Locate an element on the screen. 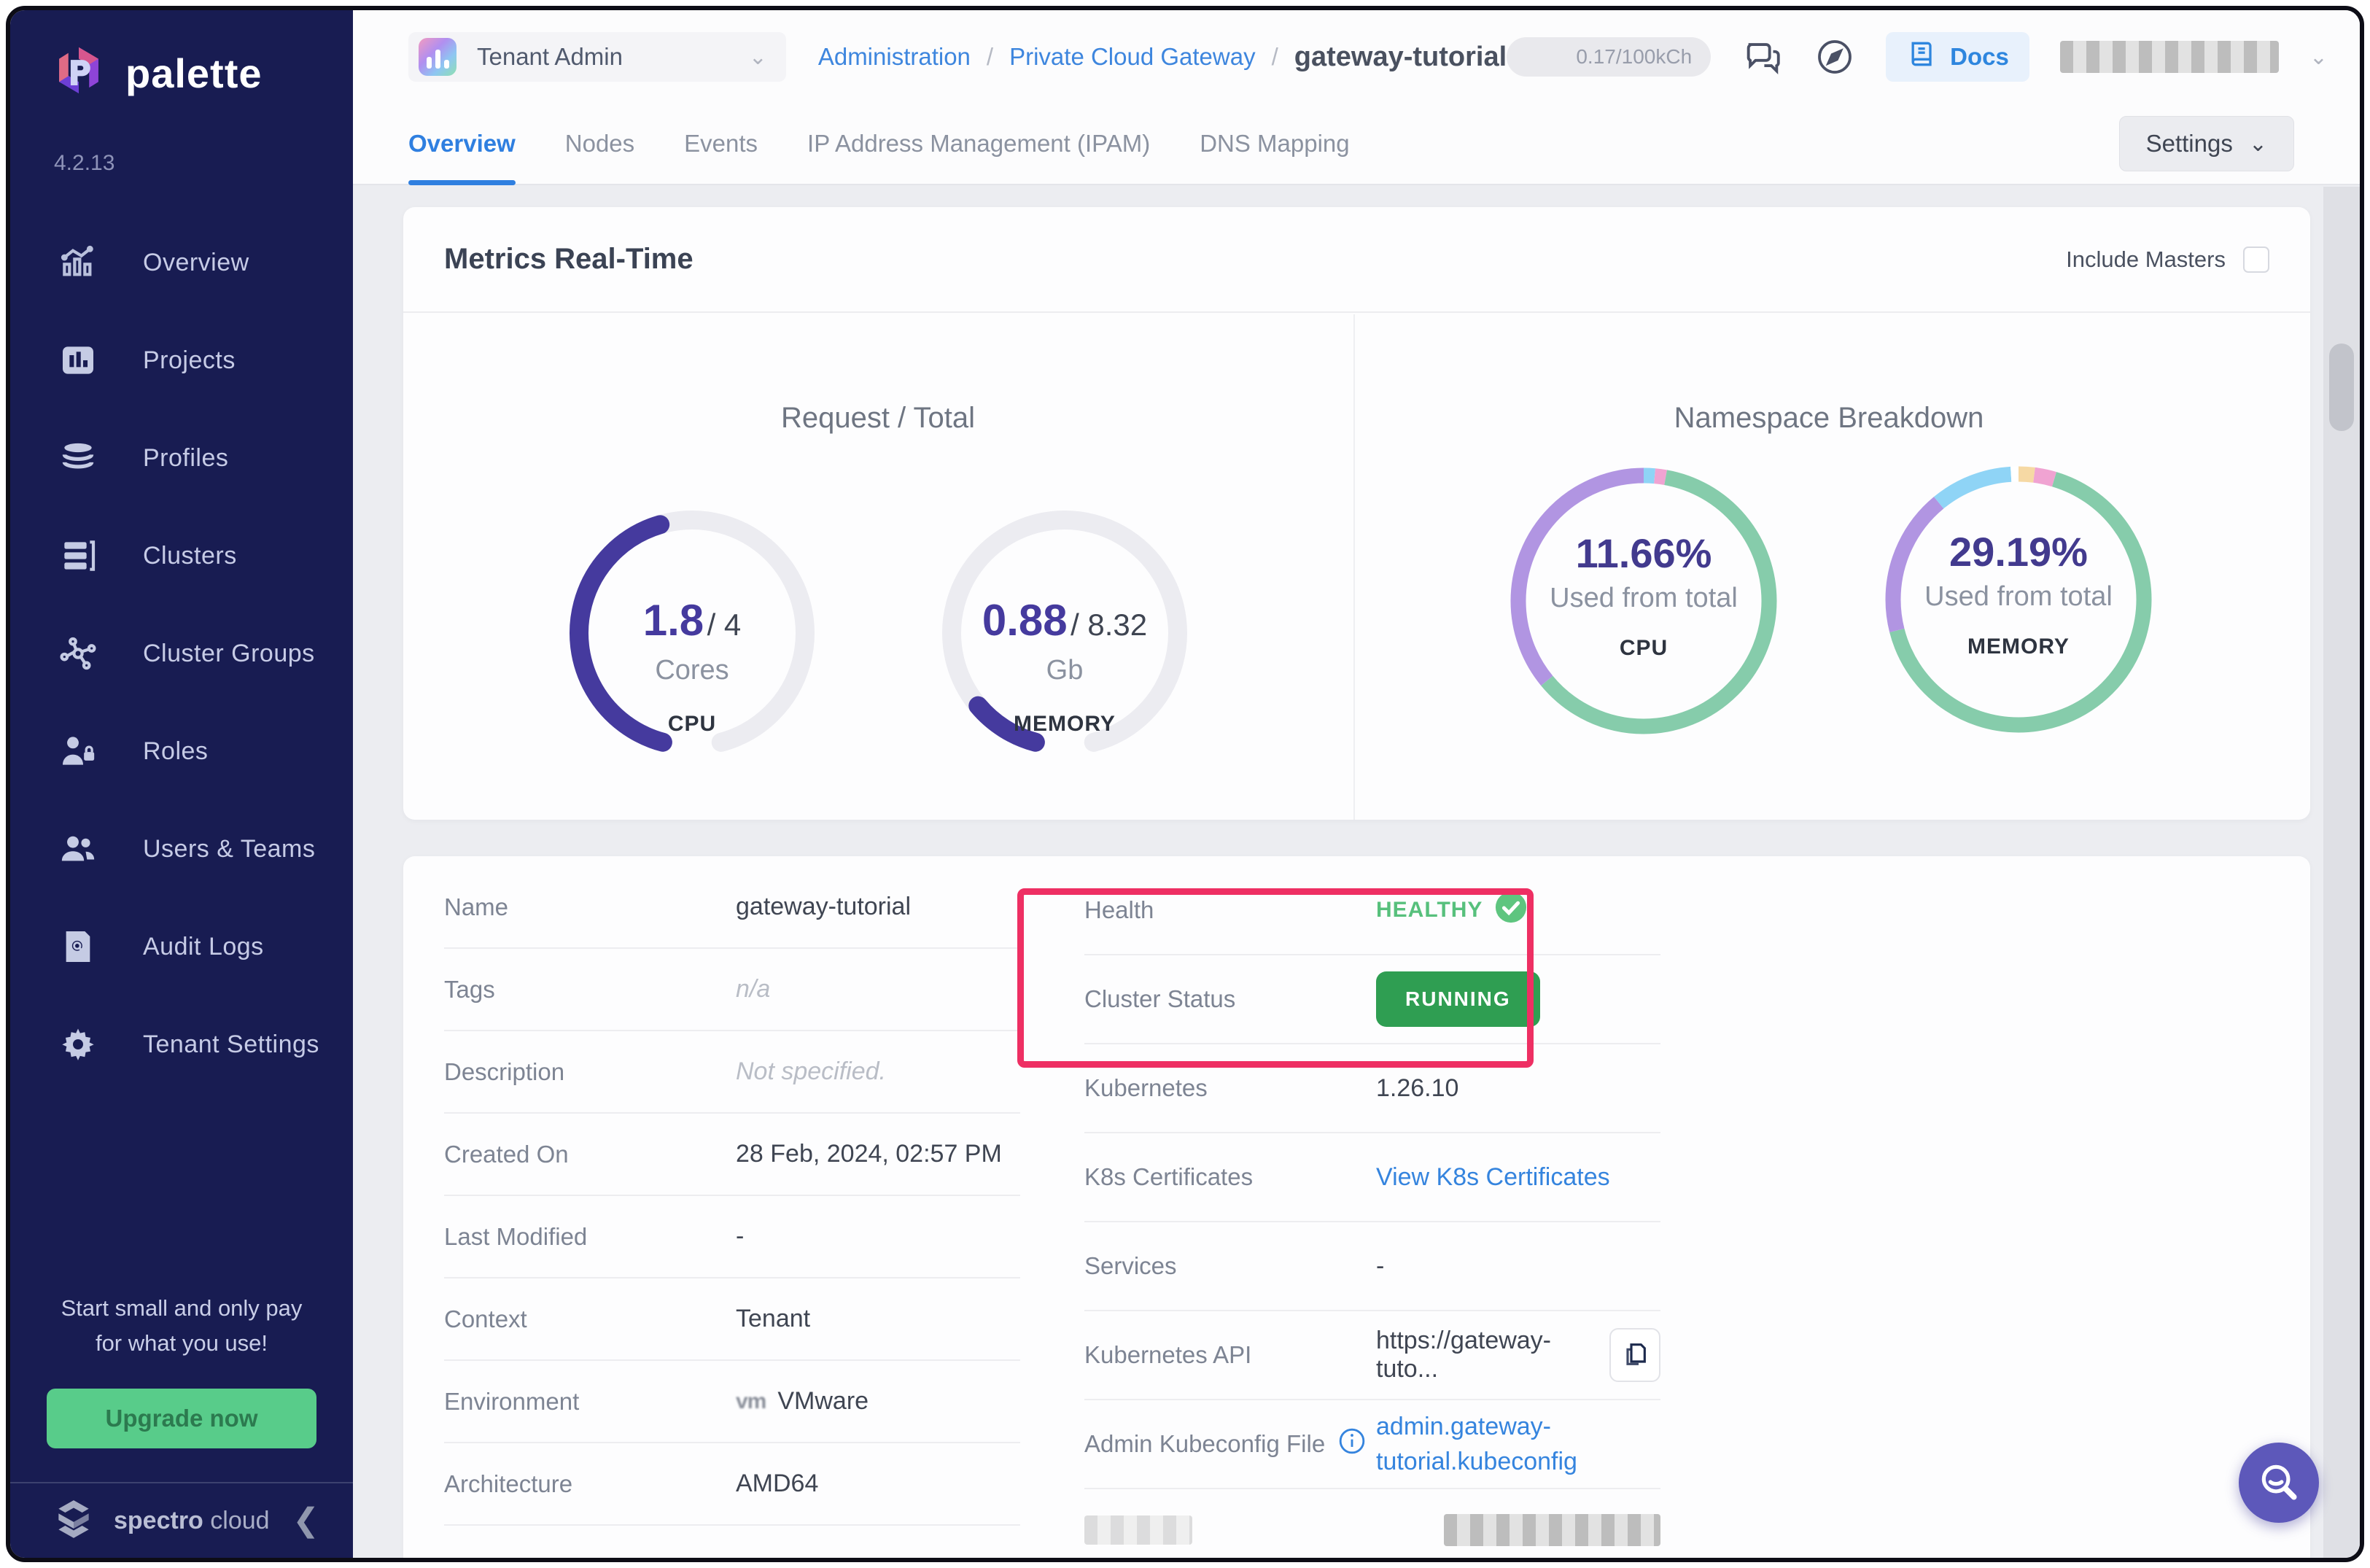 This screenshot has height=1568, width=2370. detail-row-name: Name gateway-tutorial is located at coordinates (732, 907).